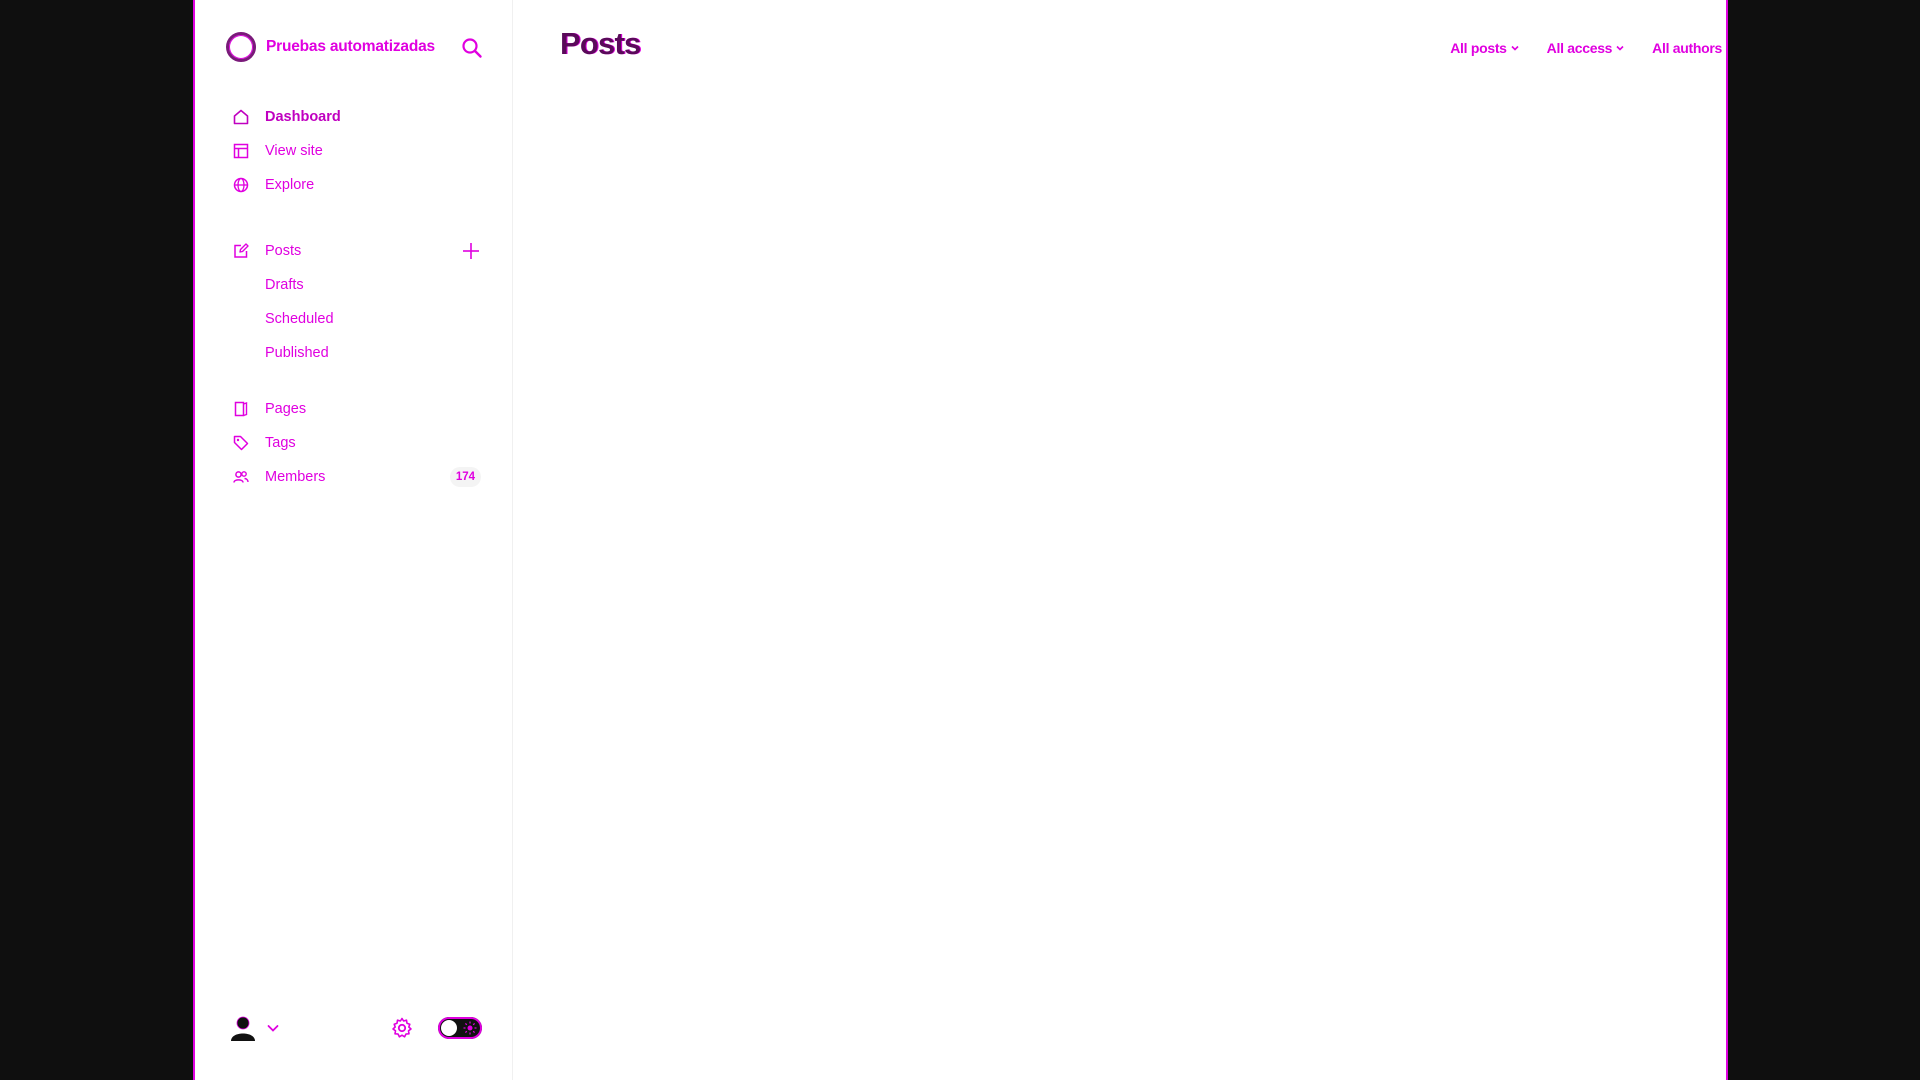 This screenshot has width=1920, height=1080. What do you see at coordinates (356, 353) in the screenshot?
I see `nav-item-published: Published` at bounding box center [356, 353].